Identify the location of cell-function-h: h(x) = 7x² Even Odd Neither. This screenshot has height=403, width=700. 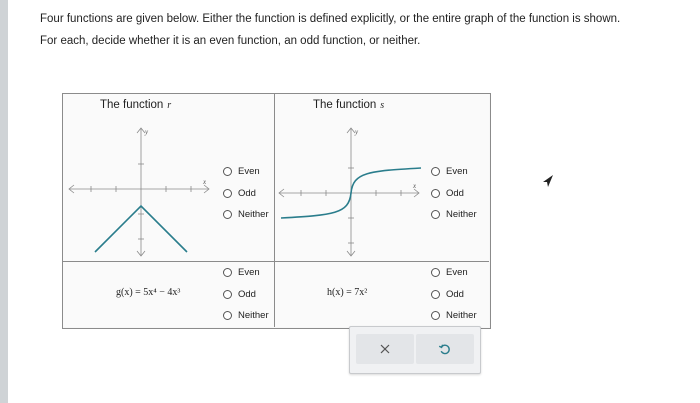
(382, 294).